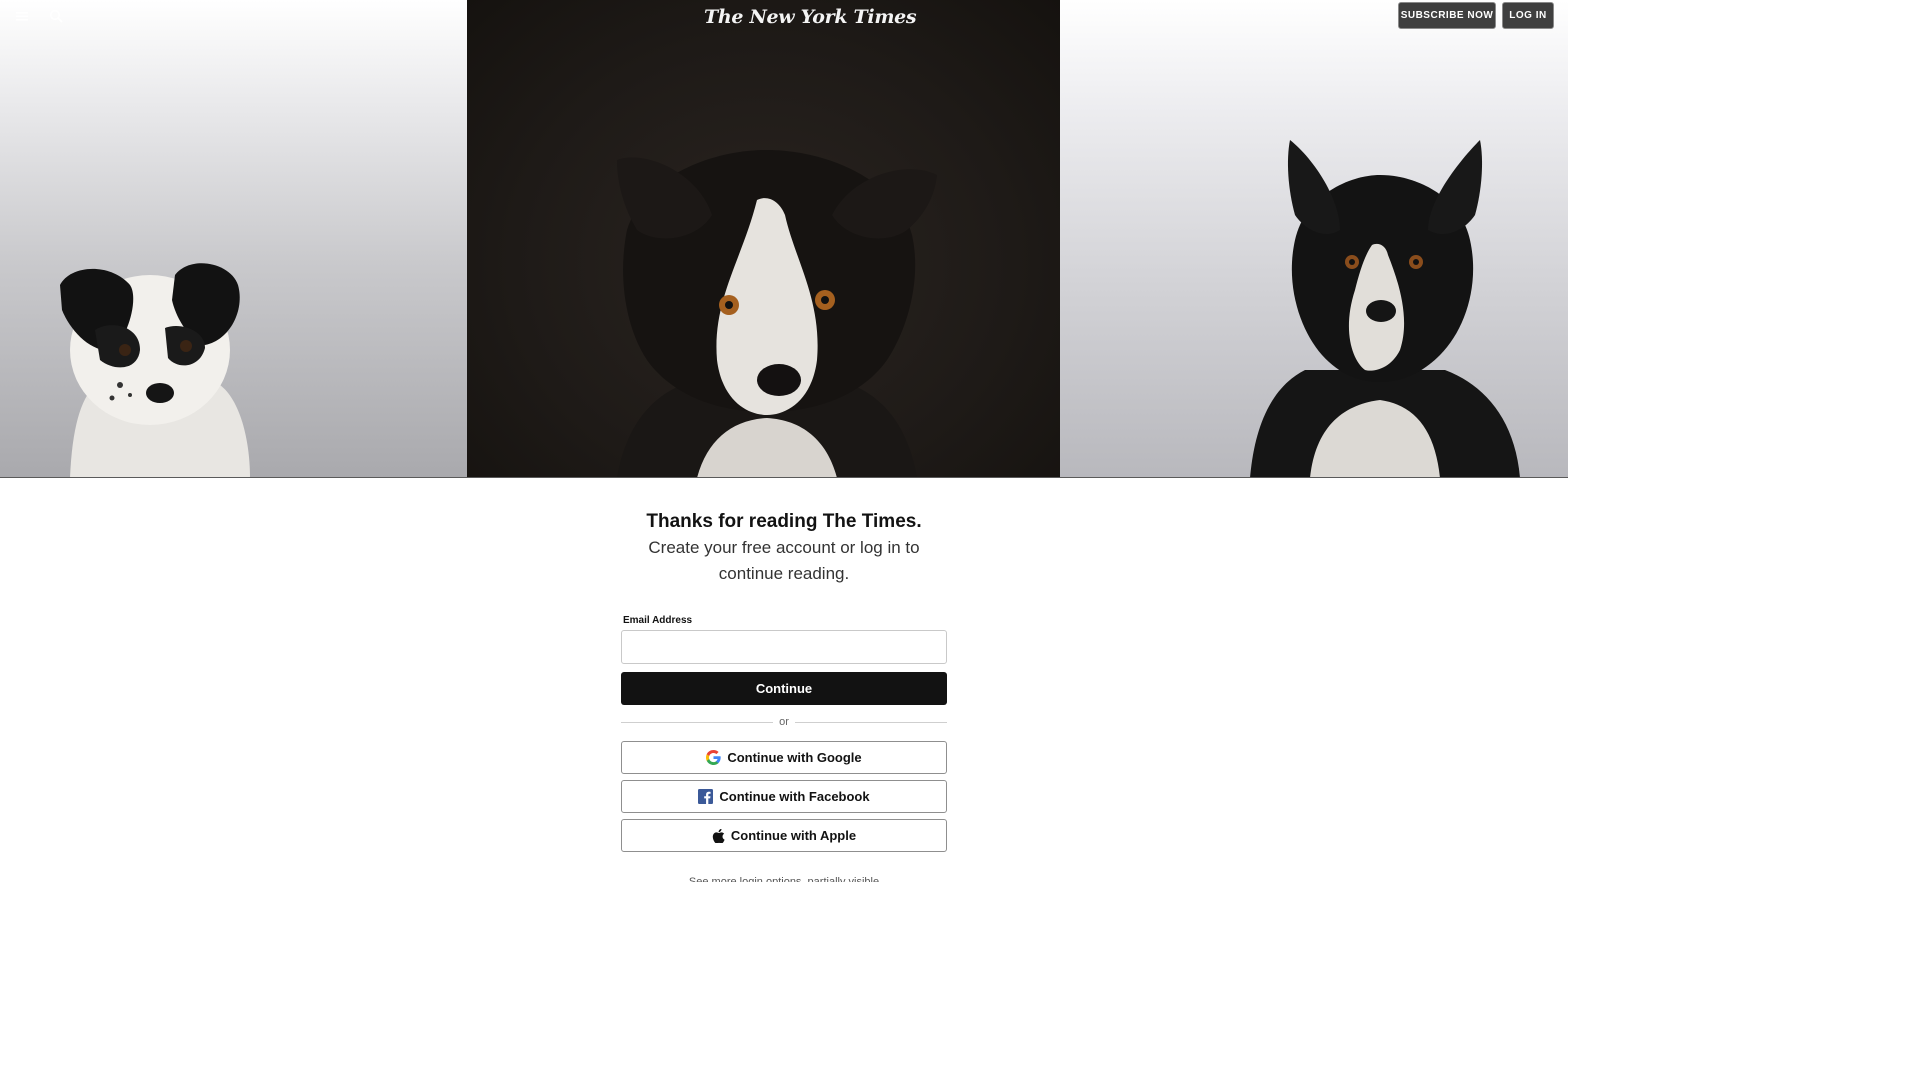 This screenshot has height=1080, width=1920. I want to click on divider-text: or, so click(784, 722).